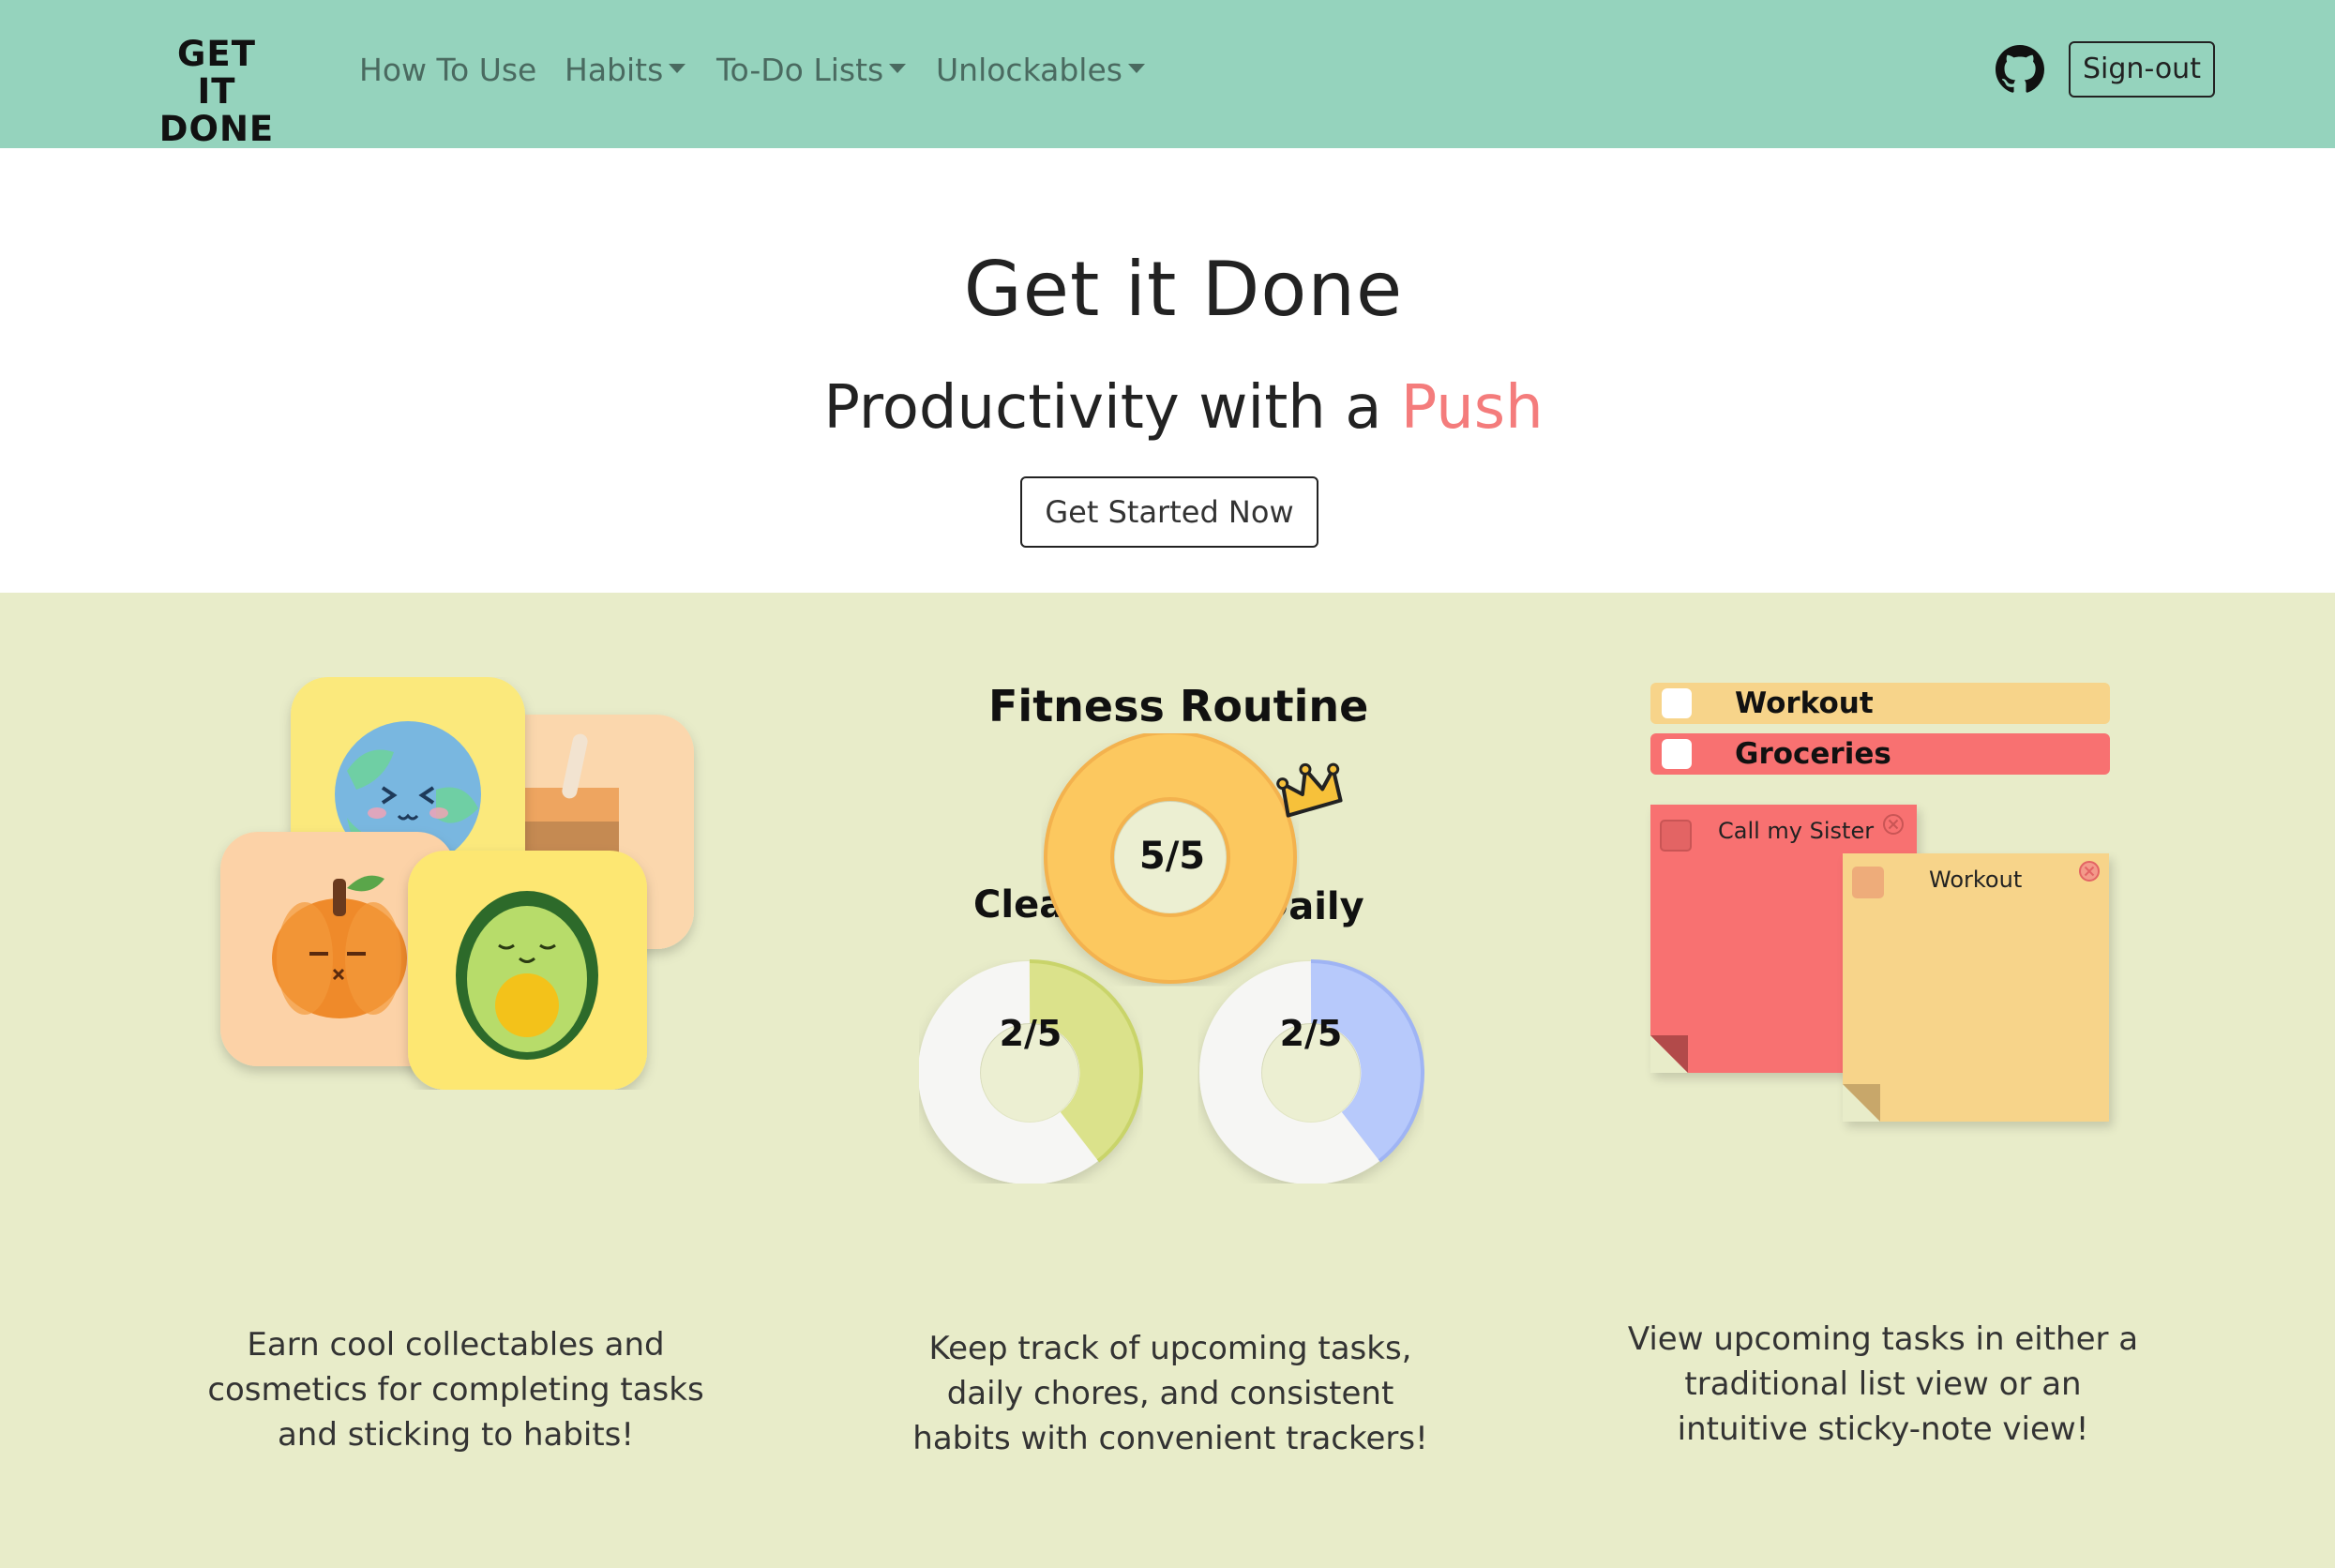 The height and width of the screenshot is (1568, 2335). What do you see at coordinates (1030, 1033) in the screenshot?
I see `clean-progress-value: 2/5` at bounding box center [1030, 1033].